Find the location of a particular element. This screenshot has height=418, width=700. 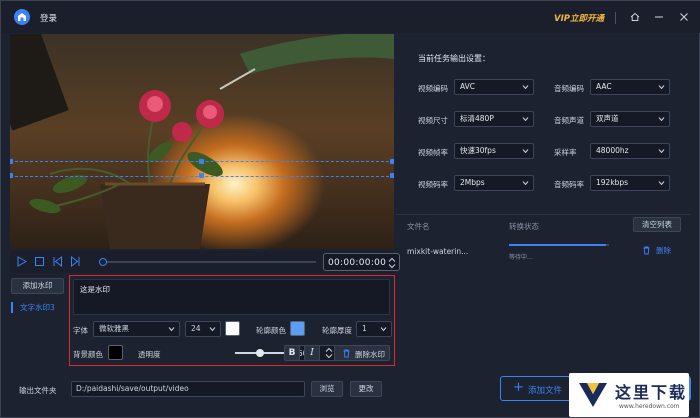

font-size-select: 24 is located at coordinates (203, 329).